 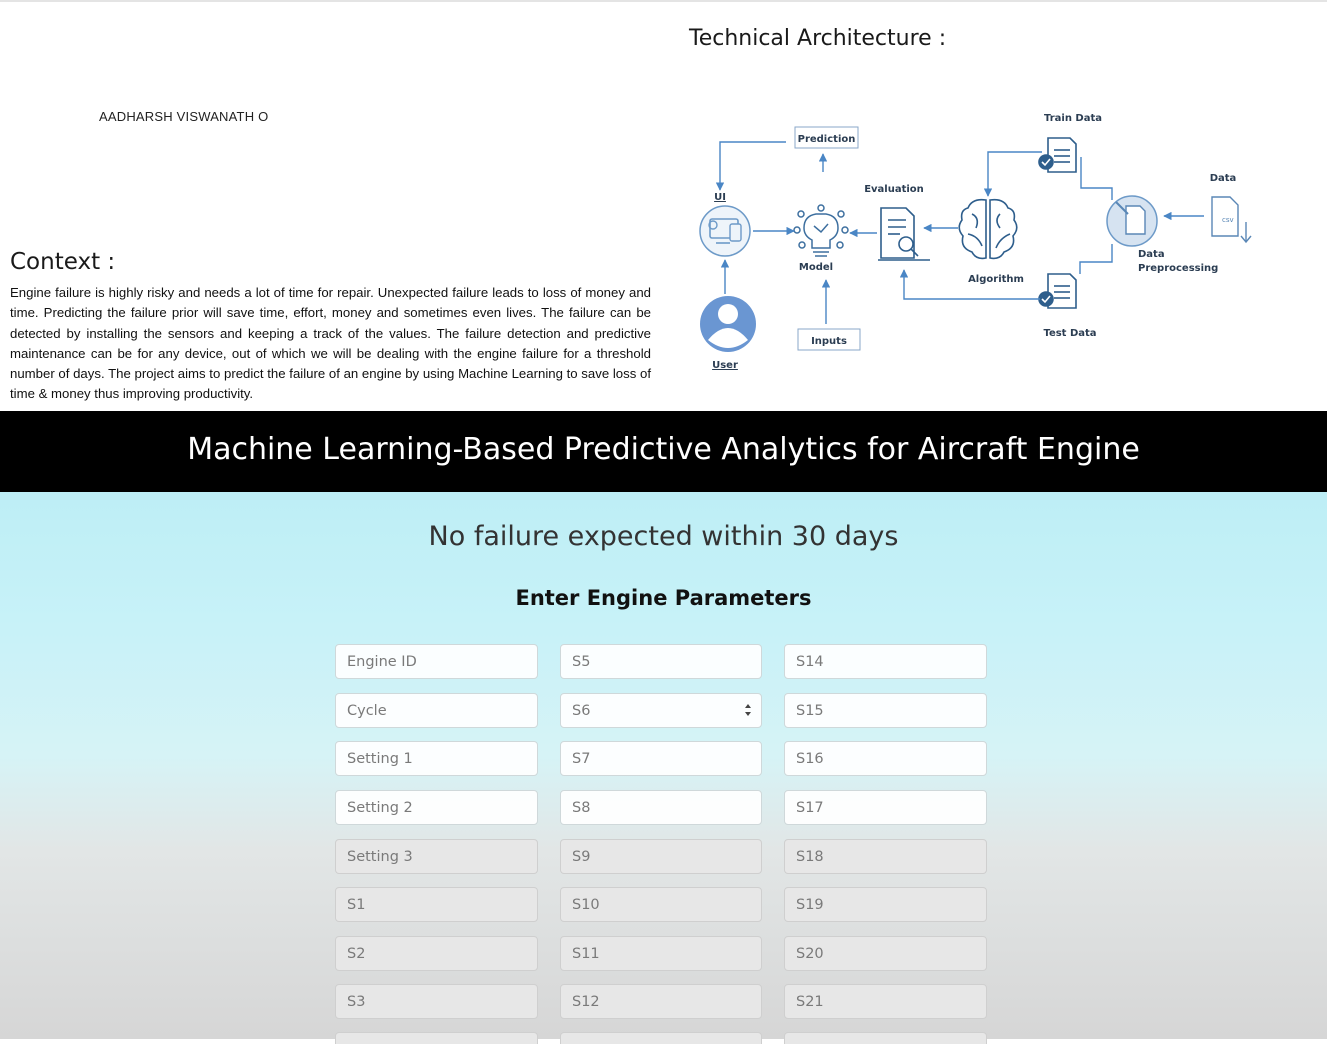 What do you see at coordinates (885, 1001) in the screenshot?
I see `s21-input` at bounding box center [885, 1001].